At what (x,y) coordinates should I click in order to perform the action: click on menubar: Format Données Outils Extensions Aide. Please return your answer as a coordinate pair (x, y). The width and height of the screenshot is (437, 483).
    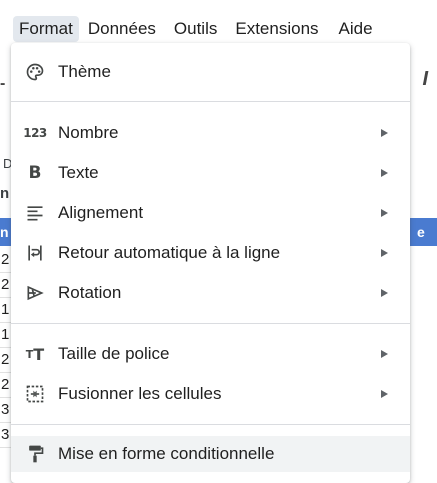
    Looking at the image, I should click on (218, 29).